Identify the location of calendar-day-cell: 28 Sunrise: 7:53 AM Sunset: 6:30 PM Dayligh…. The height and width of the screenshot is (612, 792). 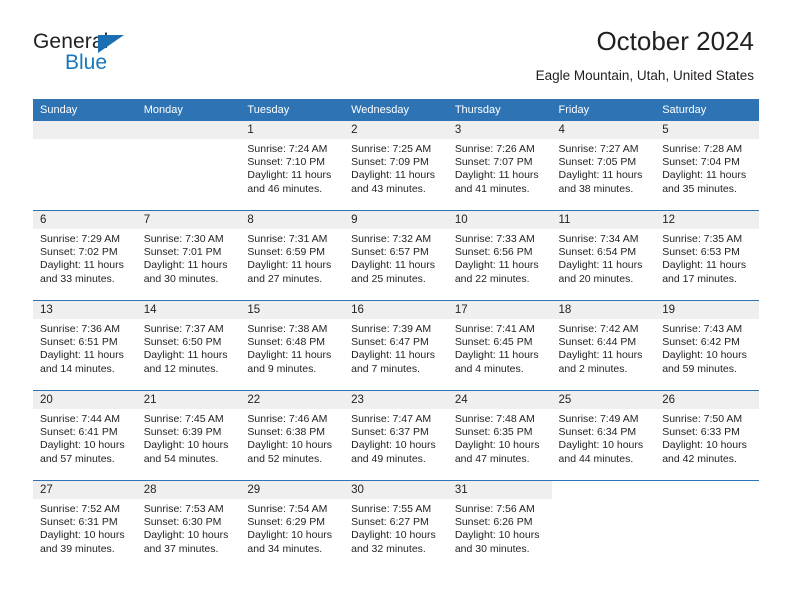
(188, 525).